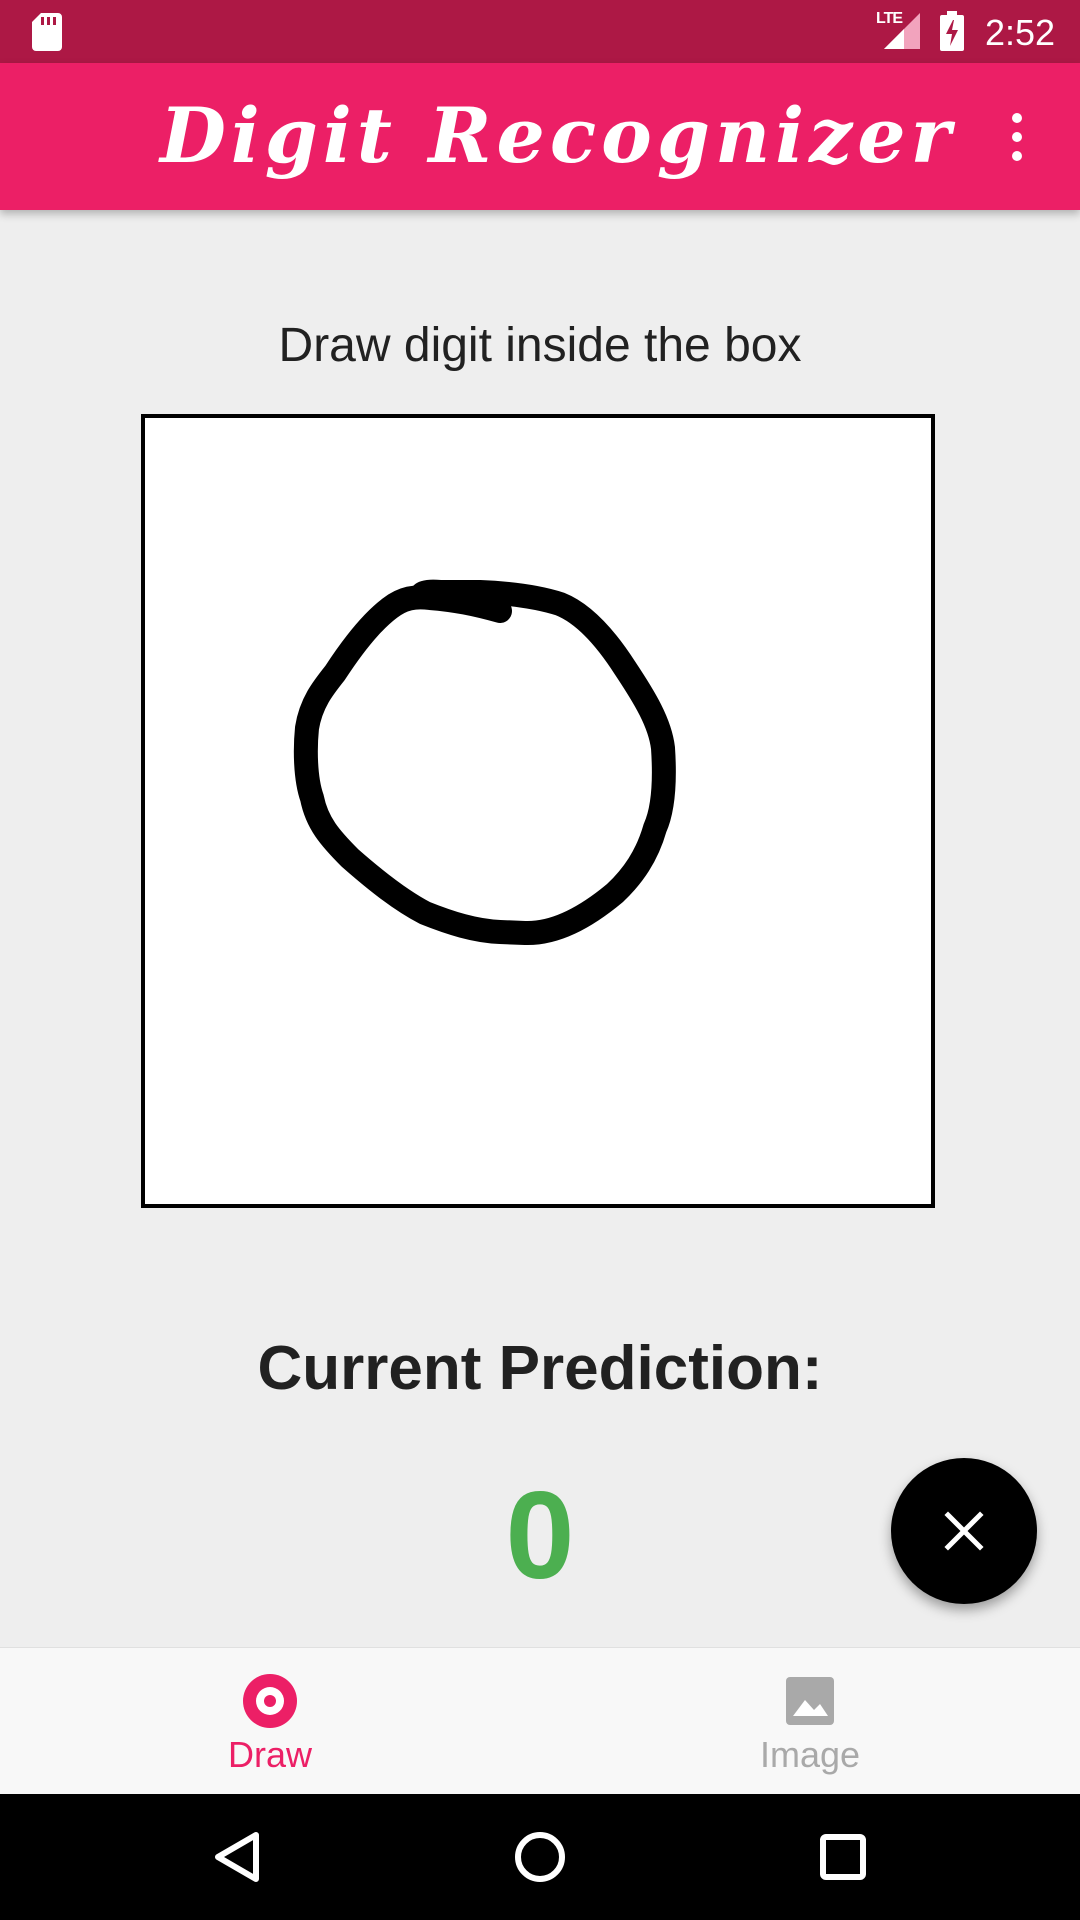  Describe the element at coordinates (236, 1857) in the screenshot. I see `back-icon` at that location.